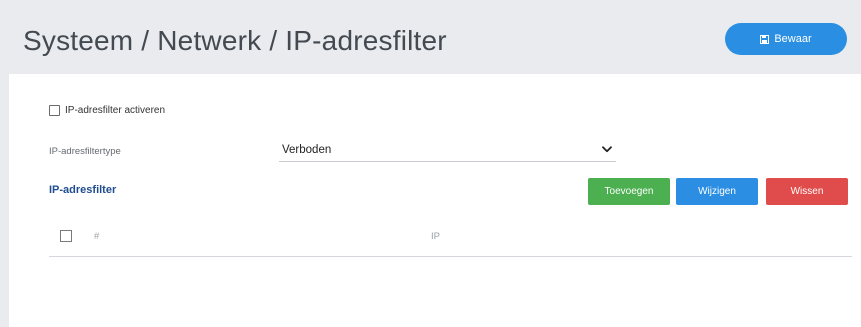  Describe the element at coordinates (793, 39) in the screenshot. I see `save-button-label: Bewaar` at that location.